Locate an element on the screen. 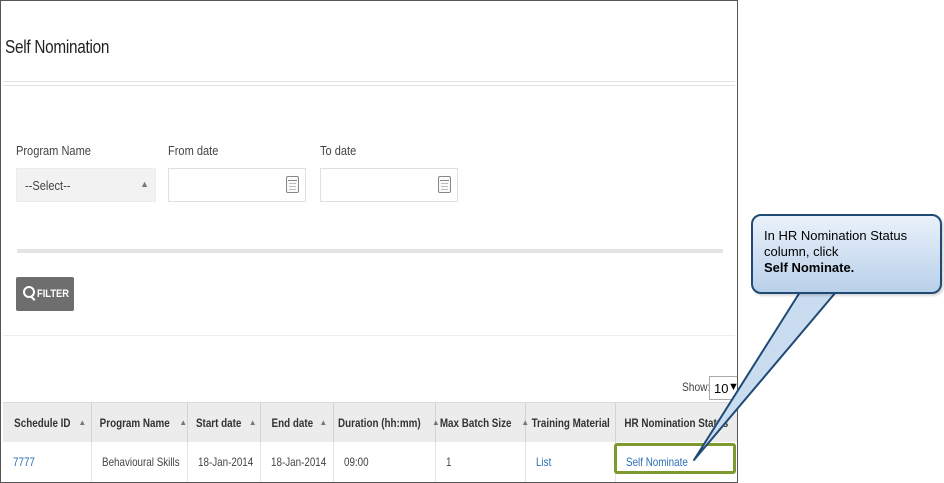 The image size is (944, 483). page-size-value: 10 is located at coordinates (721, 388).